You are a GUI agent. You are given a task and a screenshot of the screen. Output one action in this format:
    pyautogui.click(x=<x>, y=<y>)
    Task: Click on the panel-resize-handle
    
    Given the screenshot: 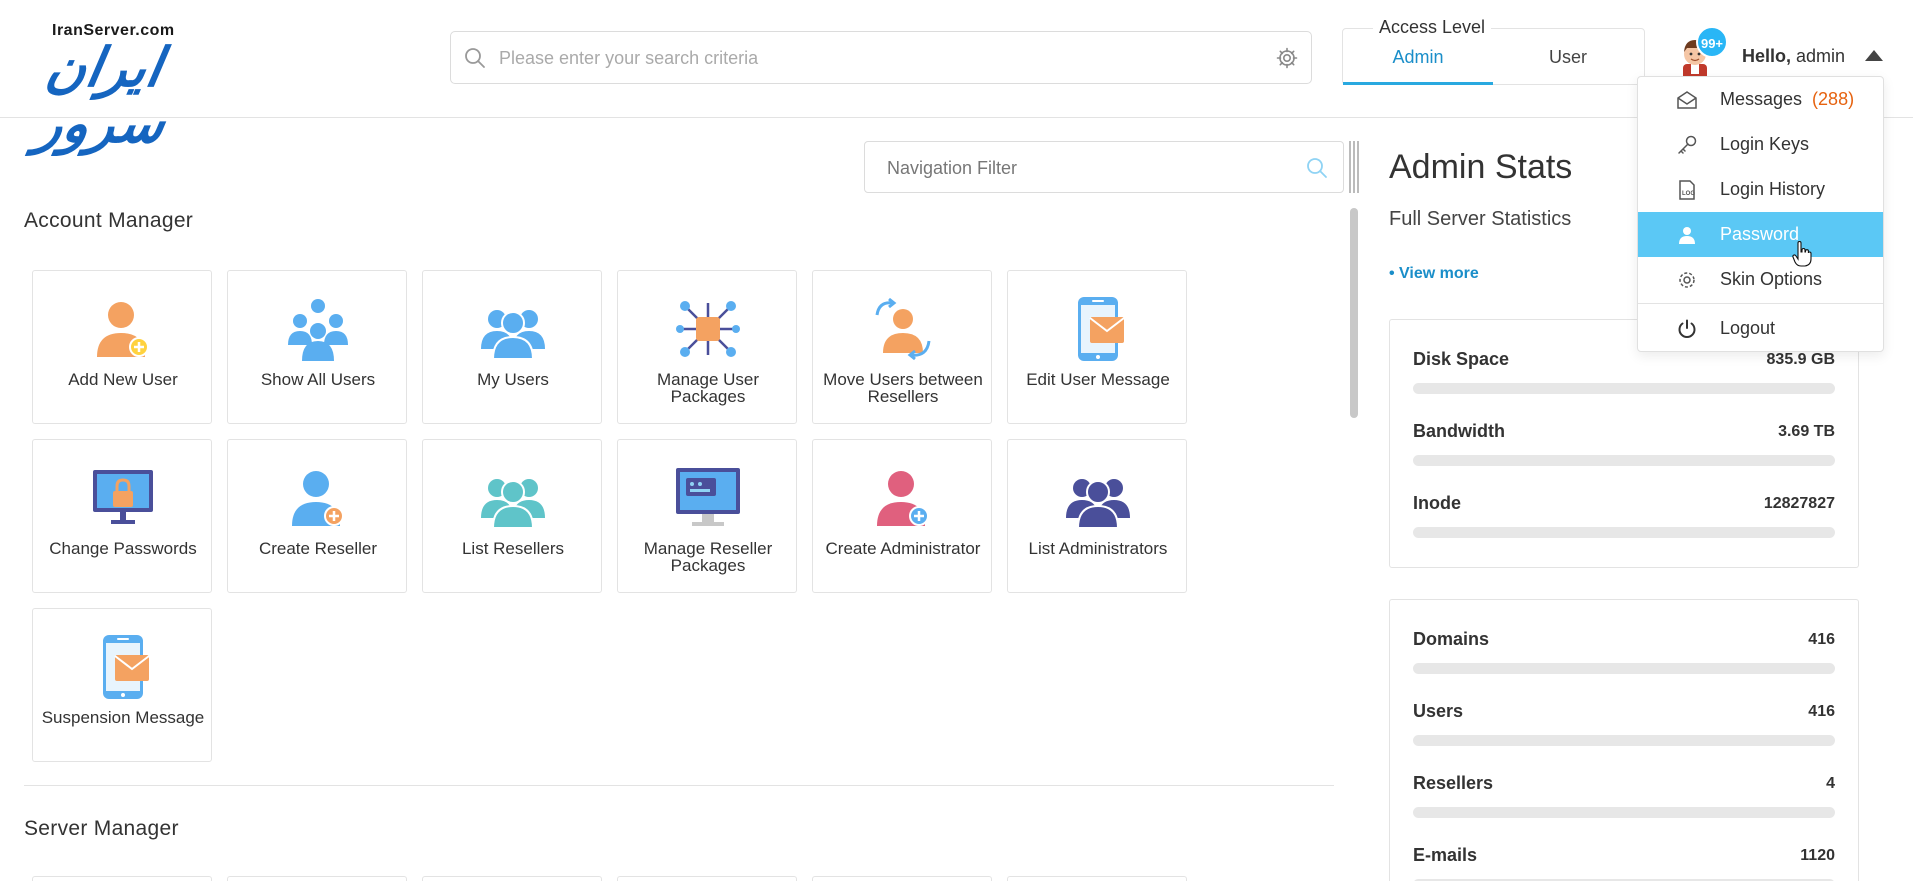 What is the action you would take?
    pyautogui.click(x=1354, y=167)
    